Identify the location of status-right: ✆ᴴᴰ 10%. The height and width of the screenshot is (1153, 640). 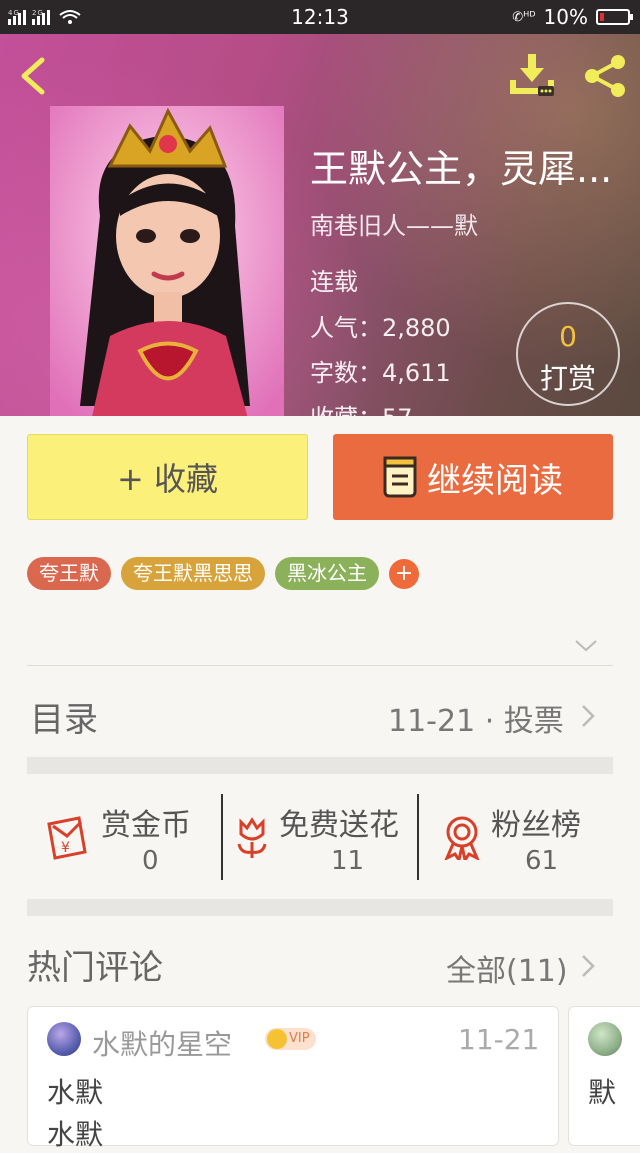
(572, 17).